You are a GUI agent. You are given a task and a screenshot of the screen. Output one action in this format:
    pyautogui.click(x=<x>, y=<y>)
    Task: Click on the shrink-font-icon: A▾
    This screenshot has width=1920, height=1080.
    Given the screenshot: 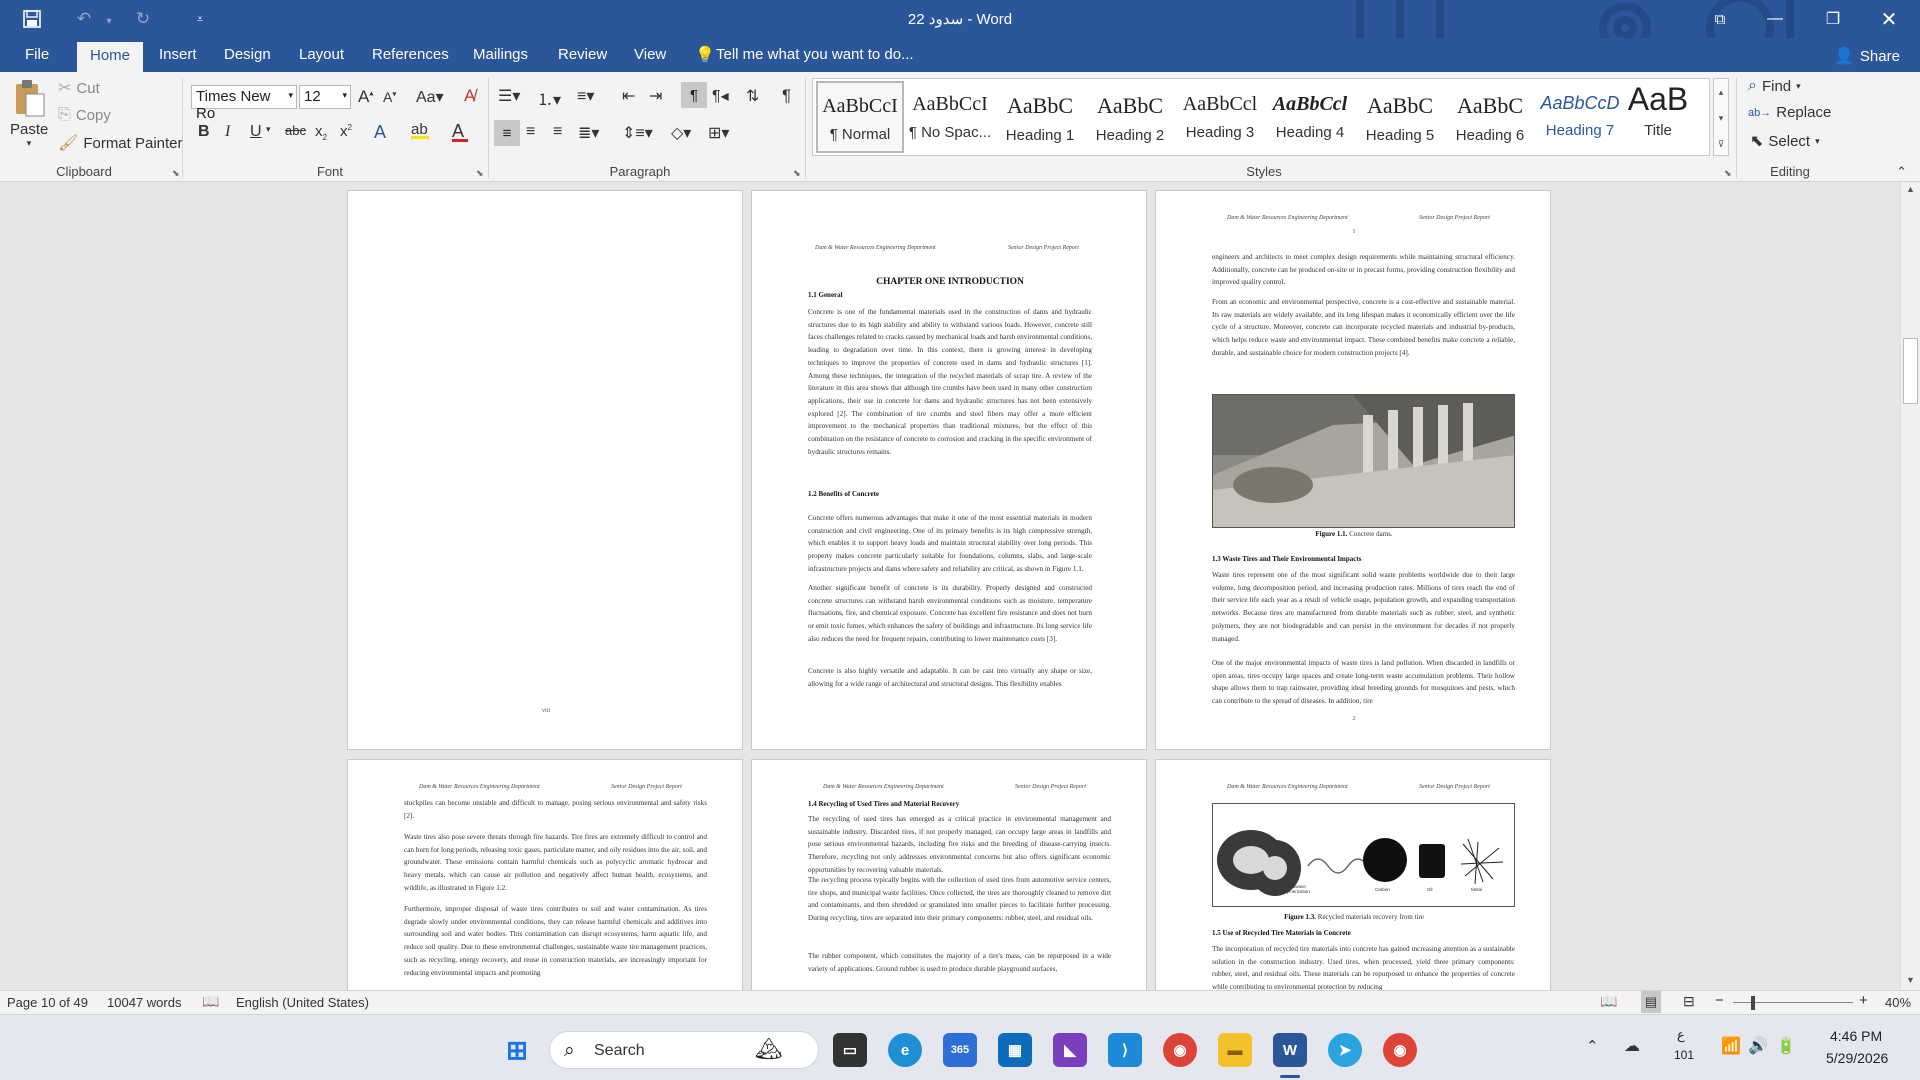 What is the action you would take?
    pyautogui.click(x=389, y=97)
    